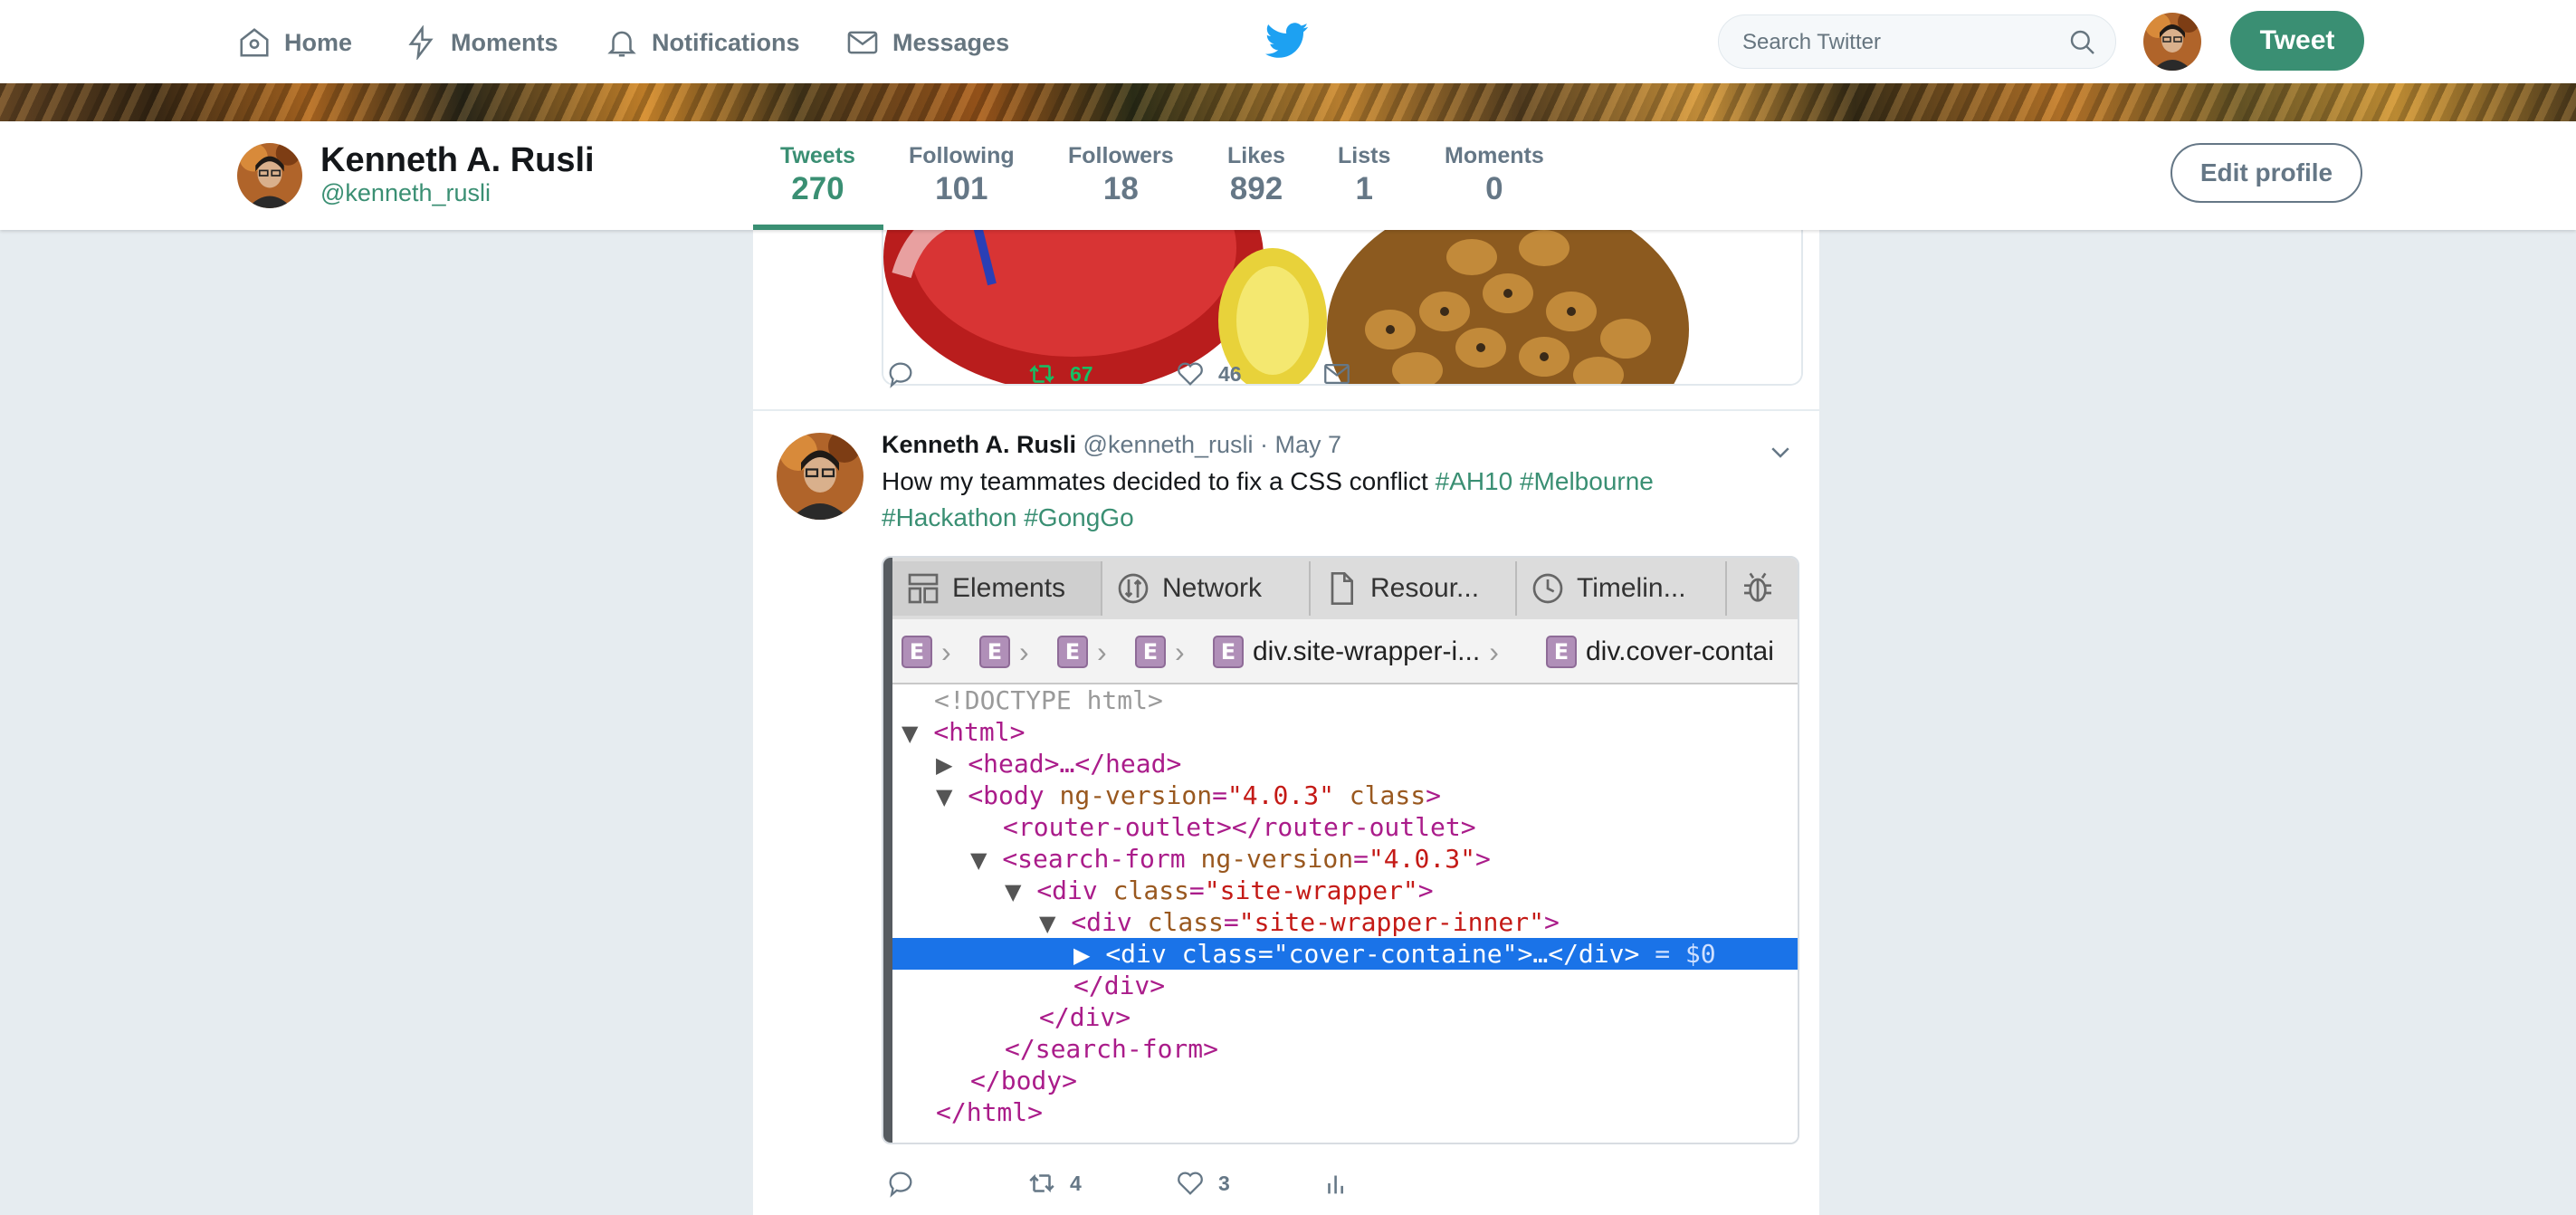 This screenshot has height=1215, width=2576. Describe the element at coordinates (458, 160) in the screenshot. I see `profile-name: Kenneth A. Rusli` at that location.